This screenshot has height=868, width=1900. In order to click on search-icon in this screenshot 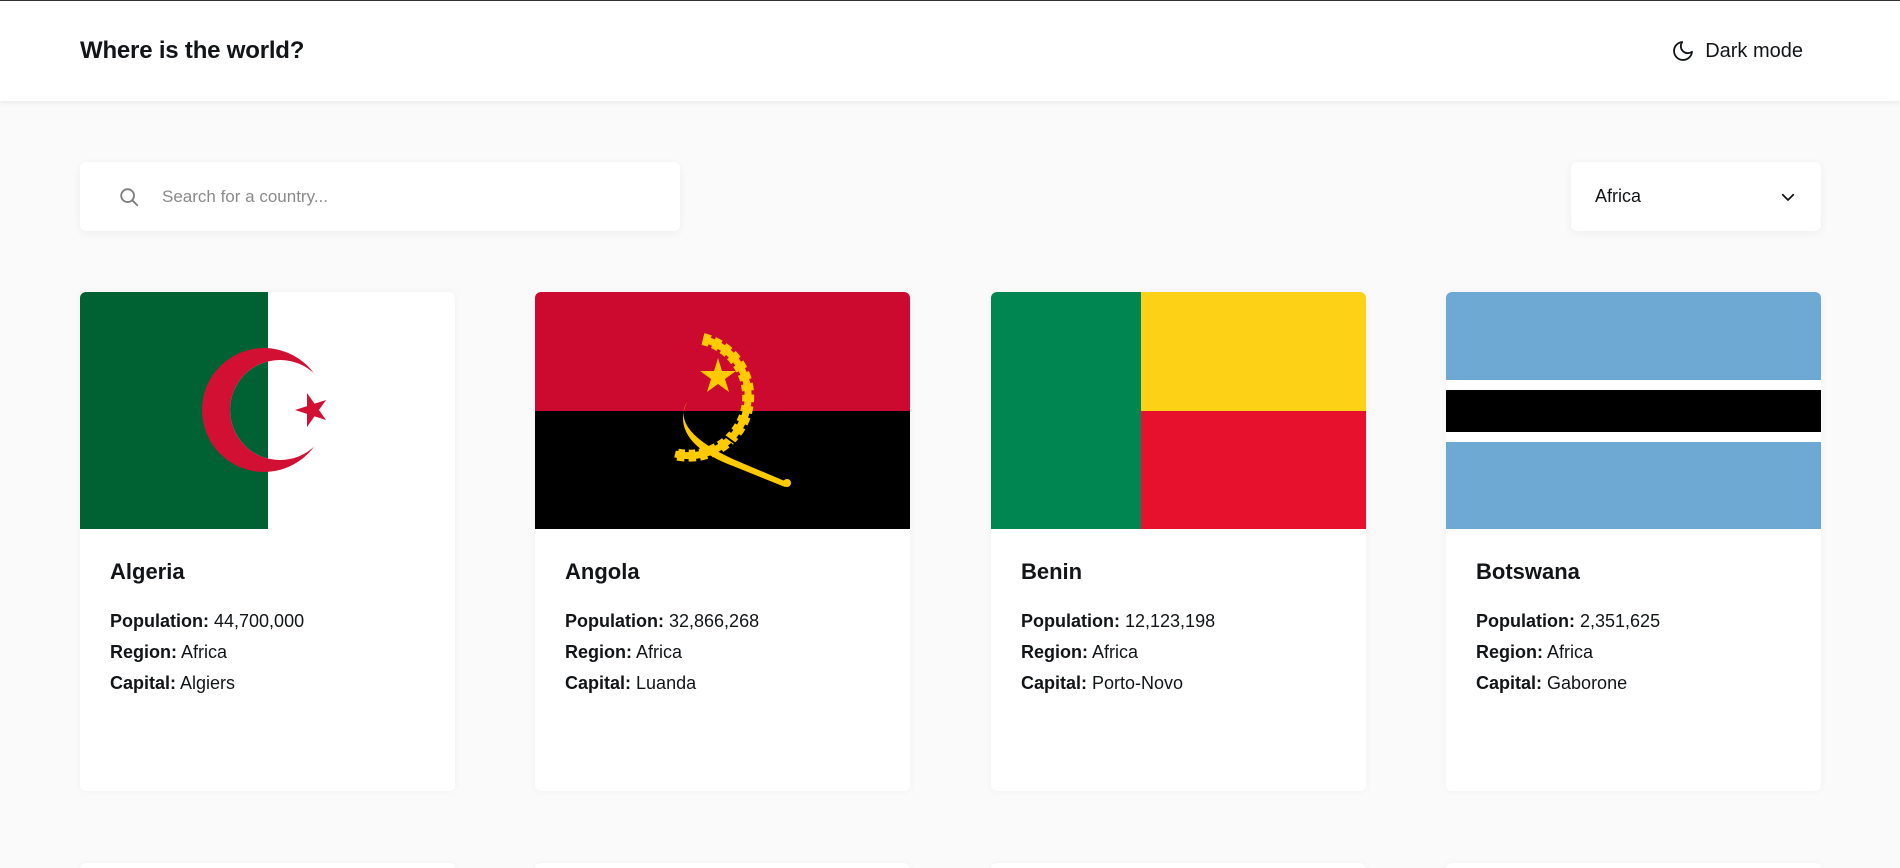, I will do `click(129, 196)`.